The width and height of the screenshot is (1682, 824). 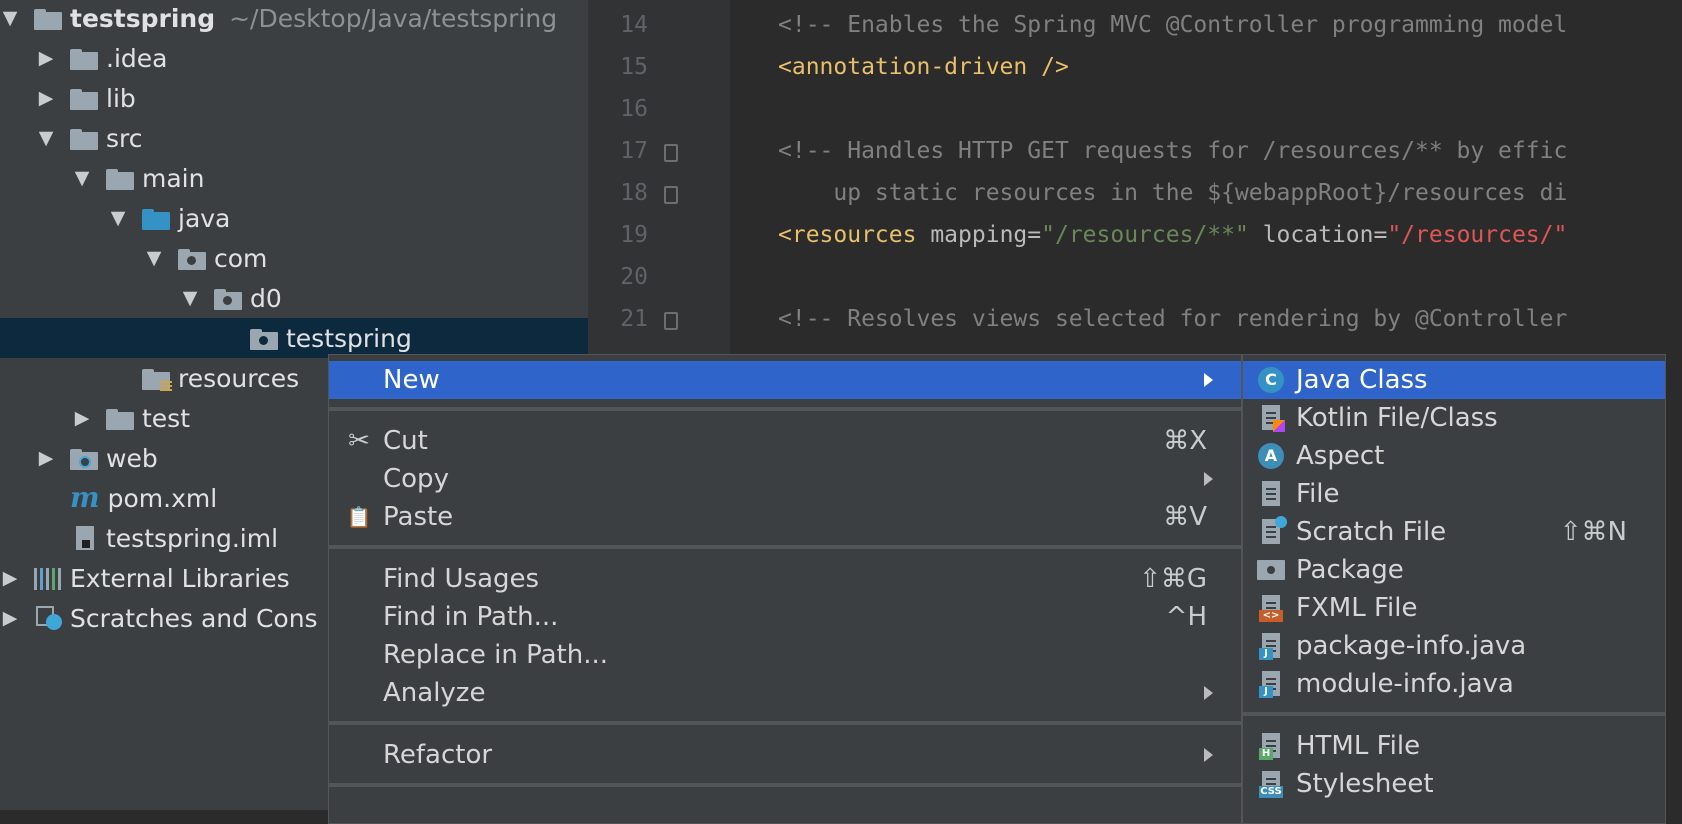 I want to click on tree-item-src: ▼ src, so click(x=294, y=138).